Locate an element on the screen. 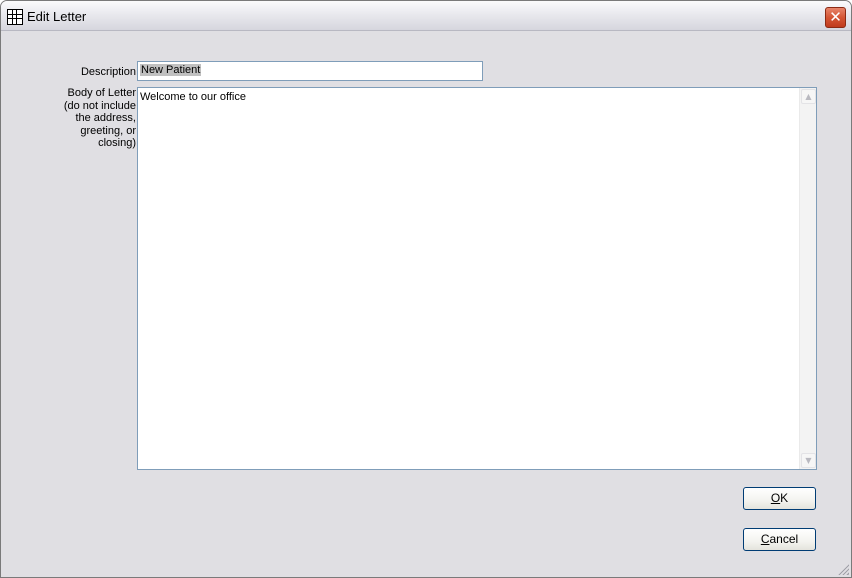 This screenshot has height=578, width=852. description-input: New Patient is located at coordinates (310, 71).